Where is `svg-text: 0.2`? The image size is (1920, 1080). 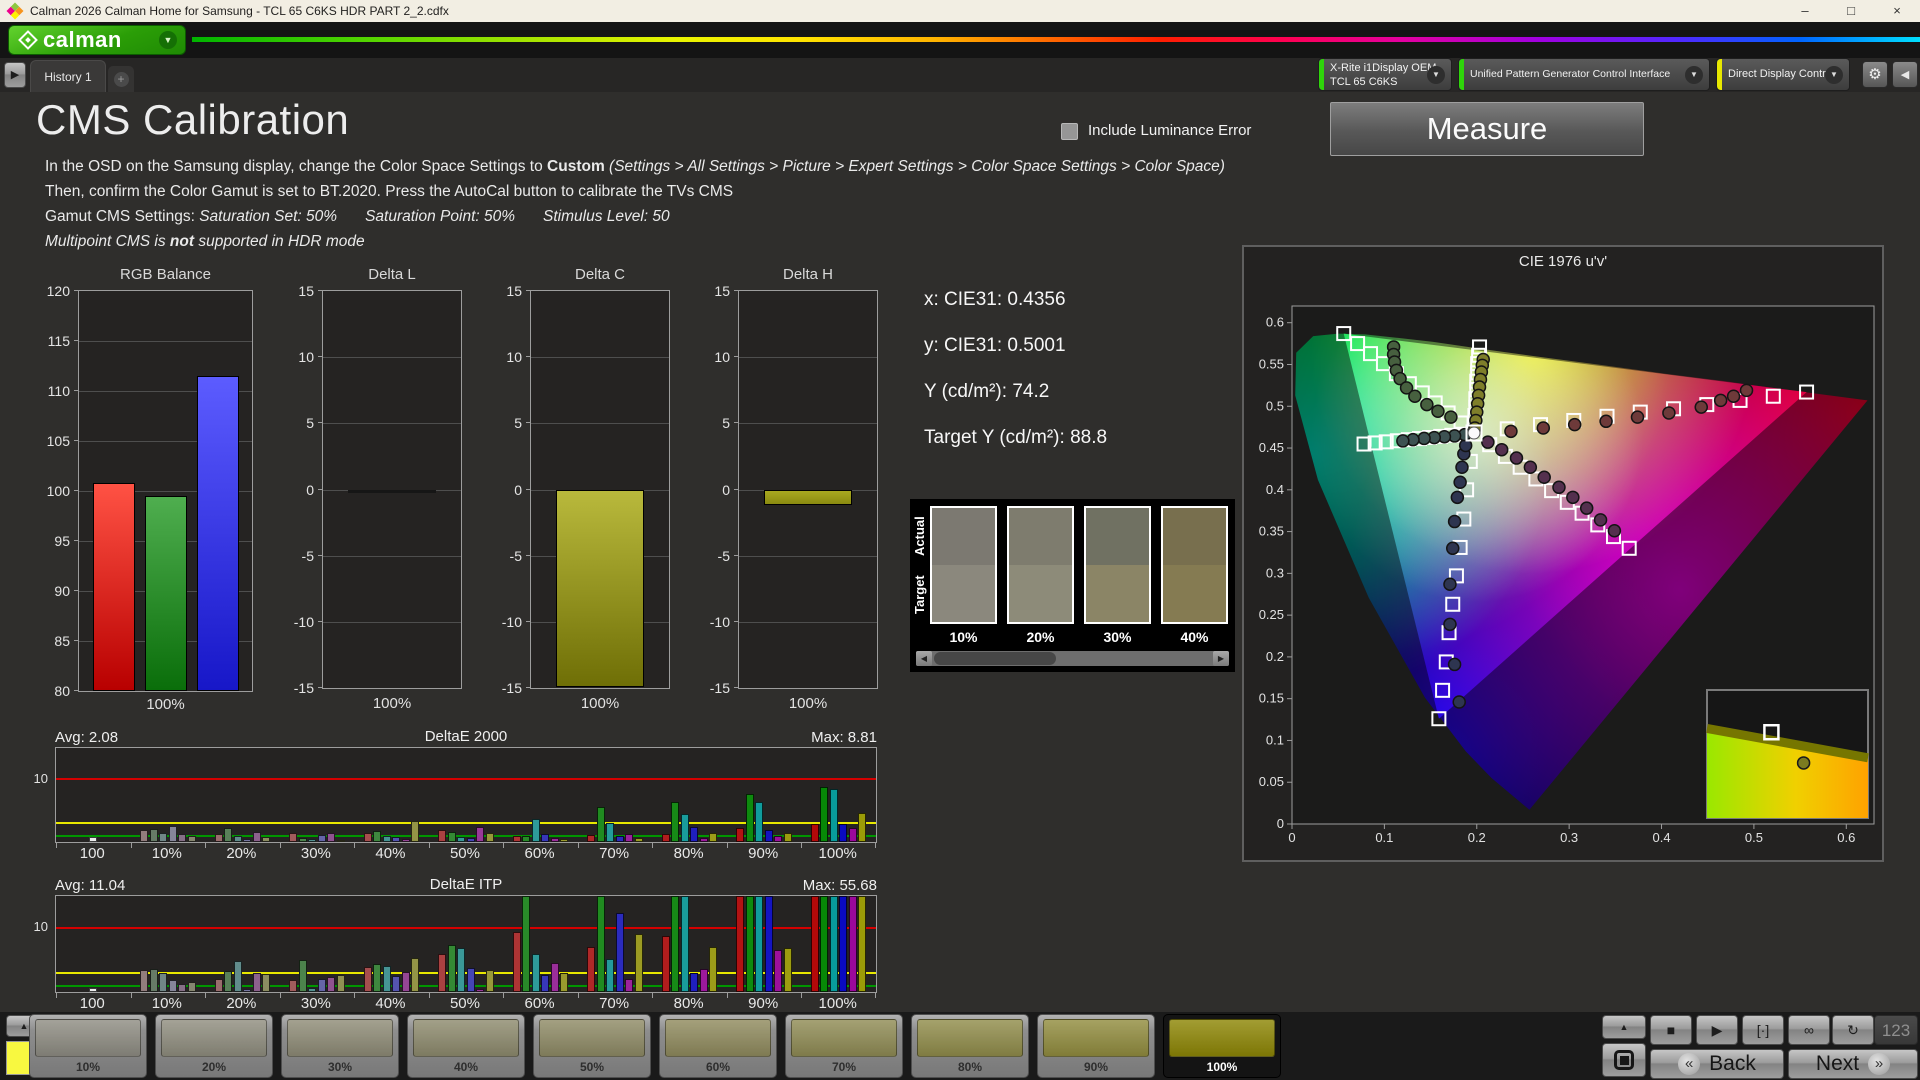 svg-text: 0.2 is located at coordinates (1275, 656).